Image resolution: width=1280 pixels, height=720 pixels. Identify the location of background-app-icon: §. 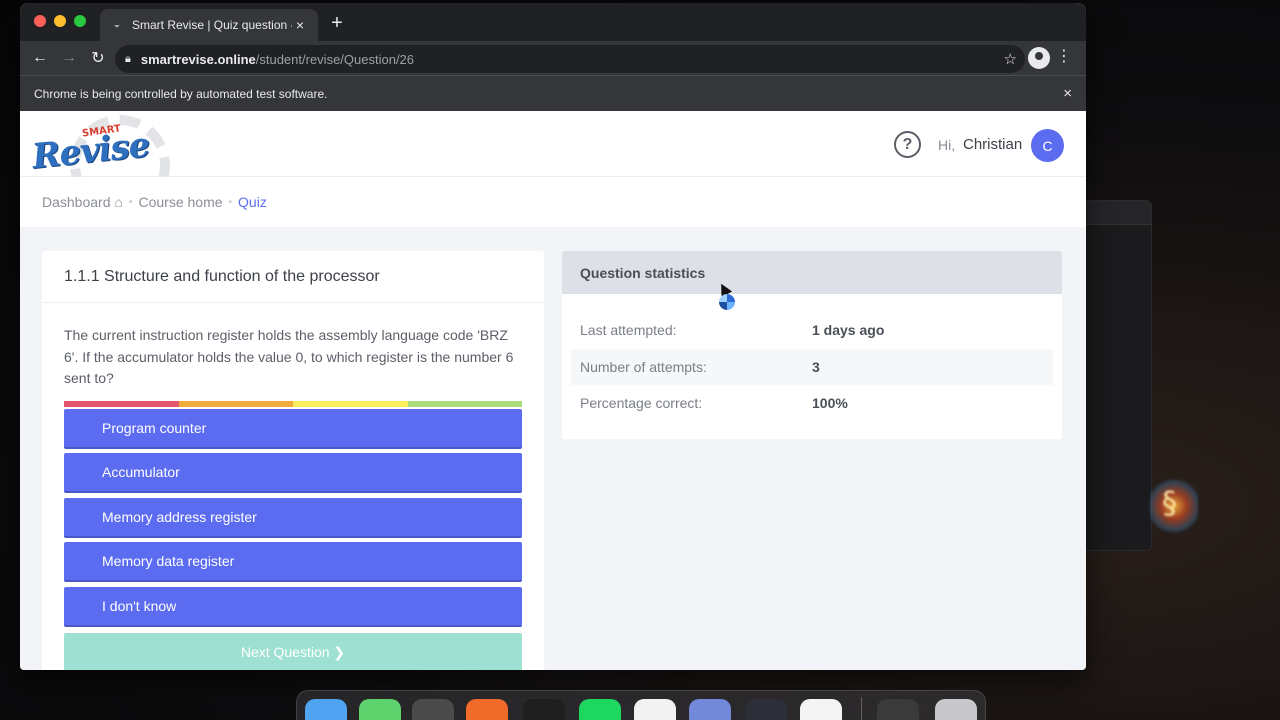
(1174, 506).